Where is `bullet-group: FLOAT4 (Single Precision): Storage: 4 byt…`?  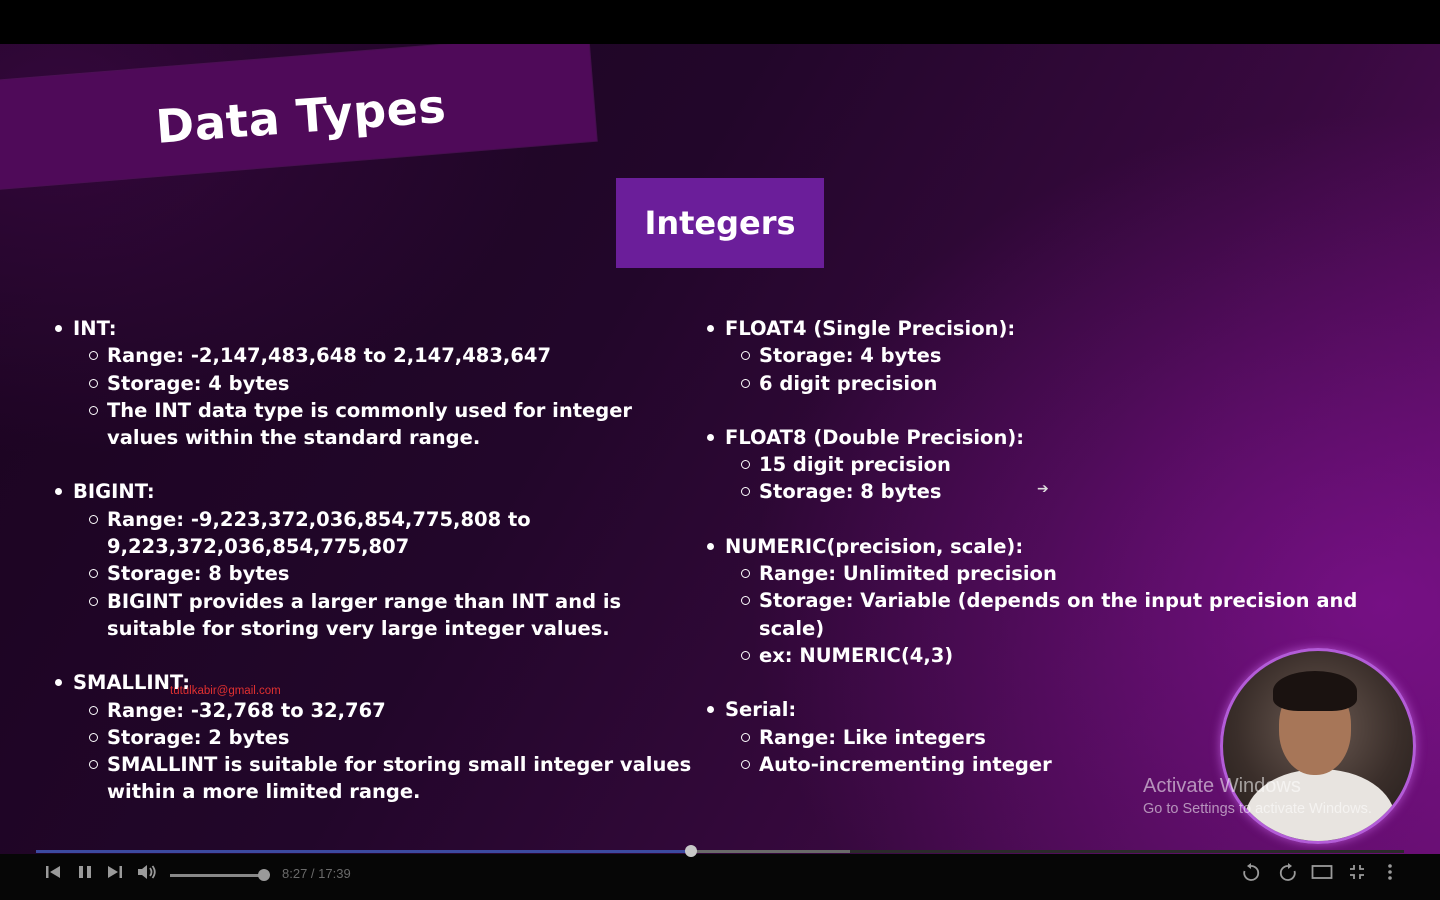 bullet-group: FLOAT4 (Single Precision): Storage: 4 byt… is located at coordinates (1034, 356).